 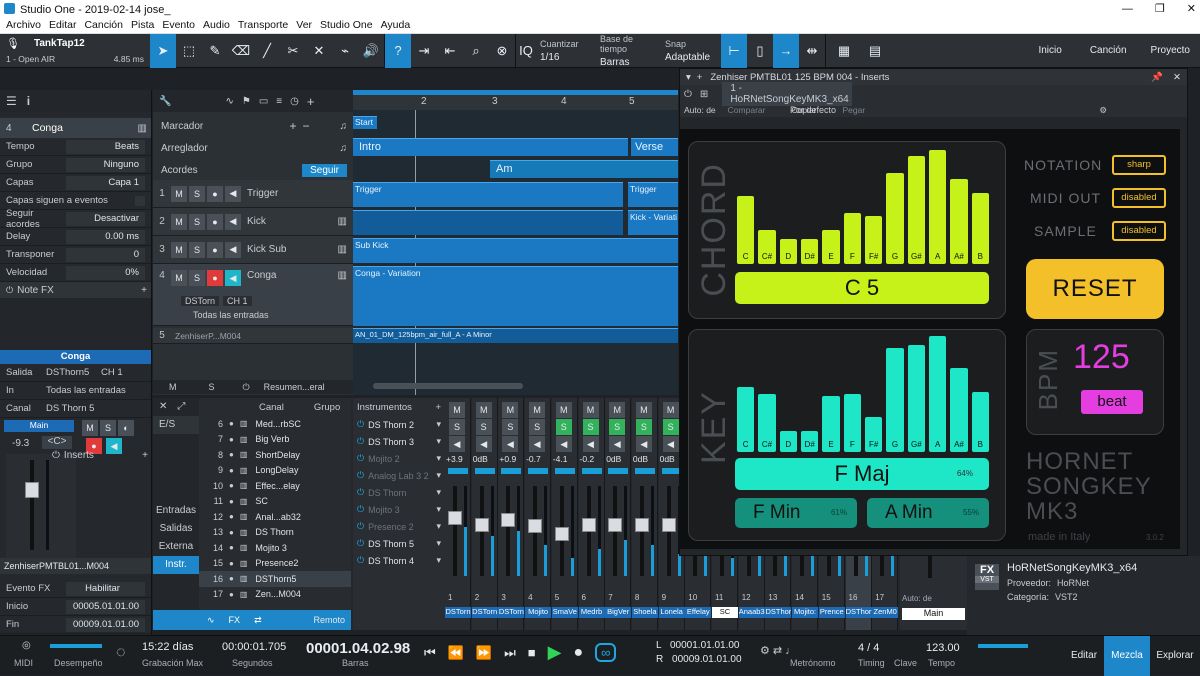 I want to click on clip-trigger: Trigger, so click(x=488, y=194).